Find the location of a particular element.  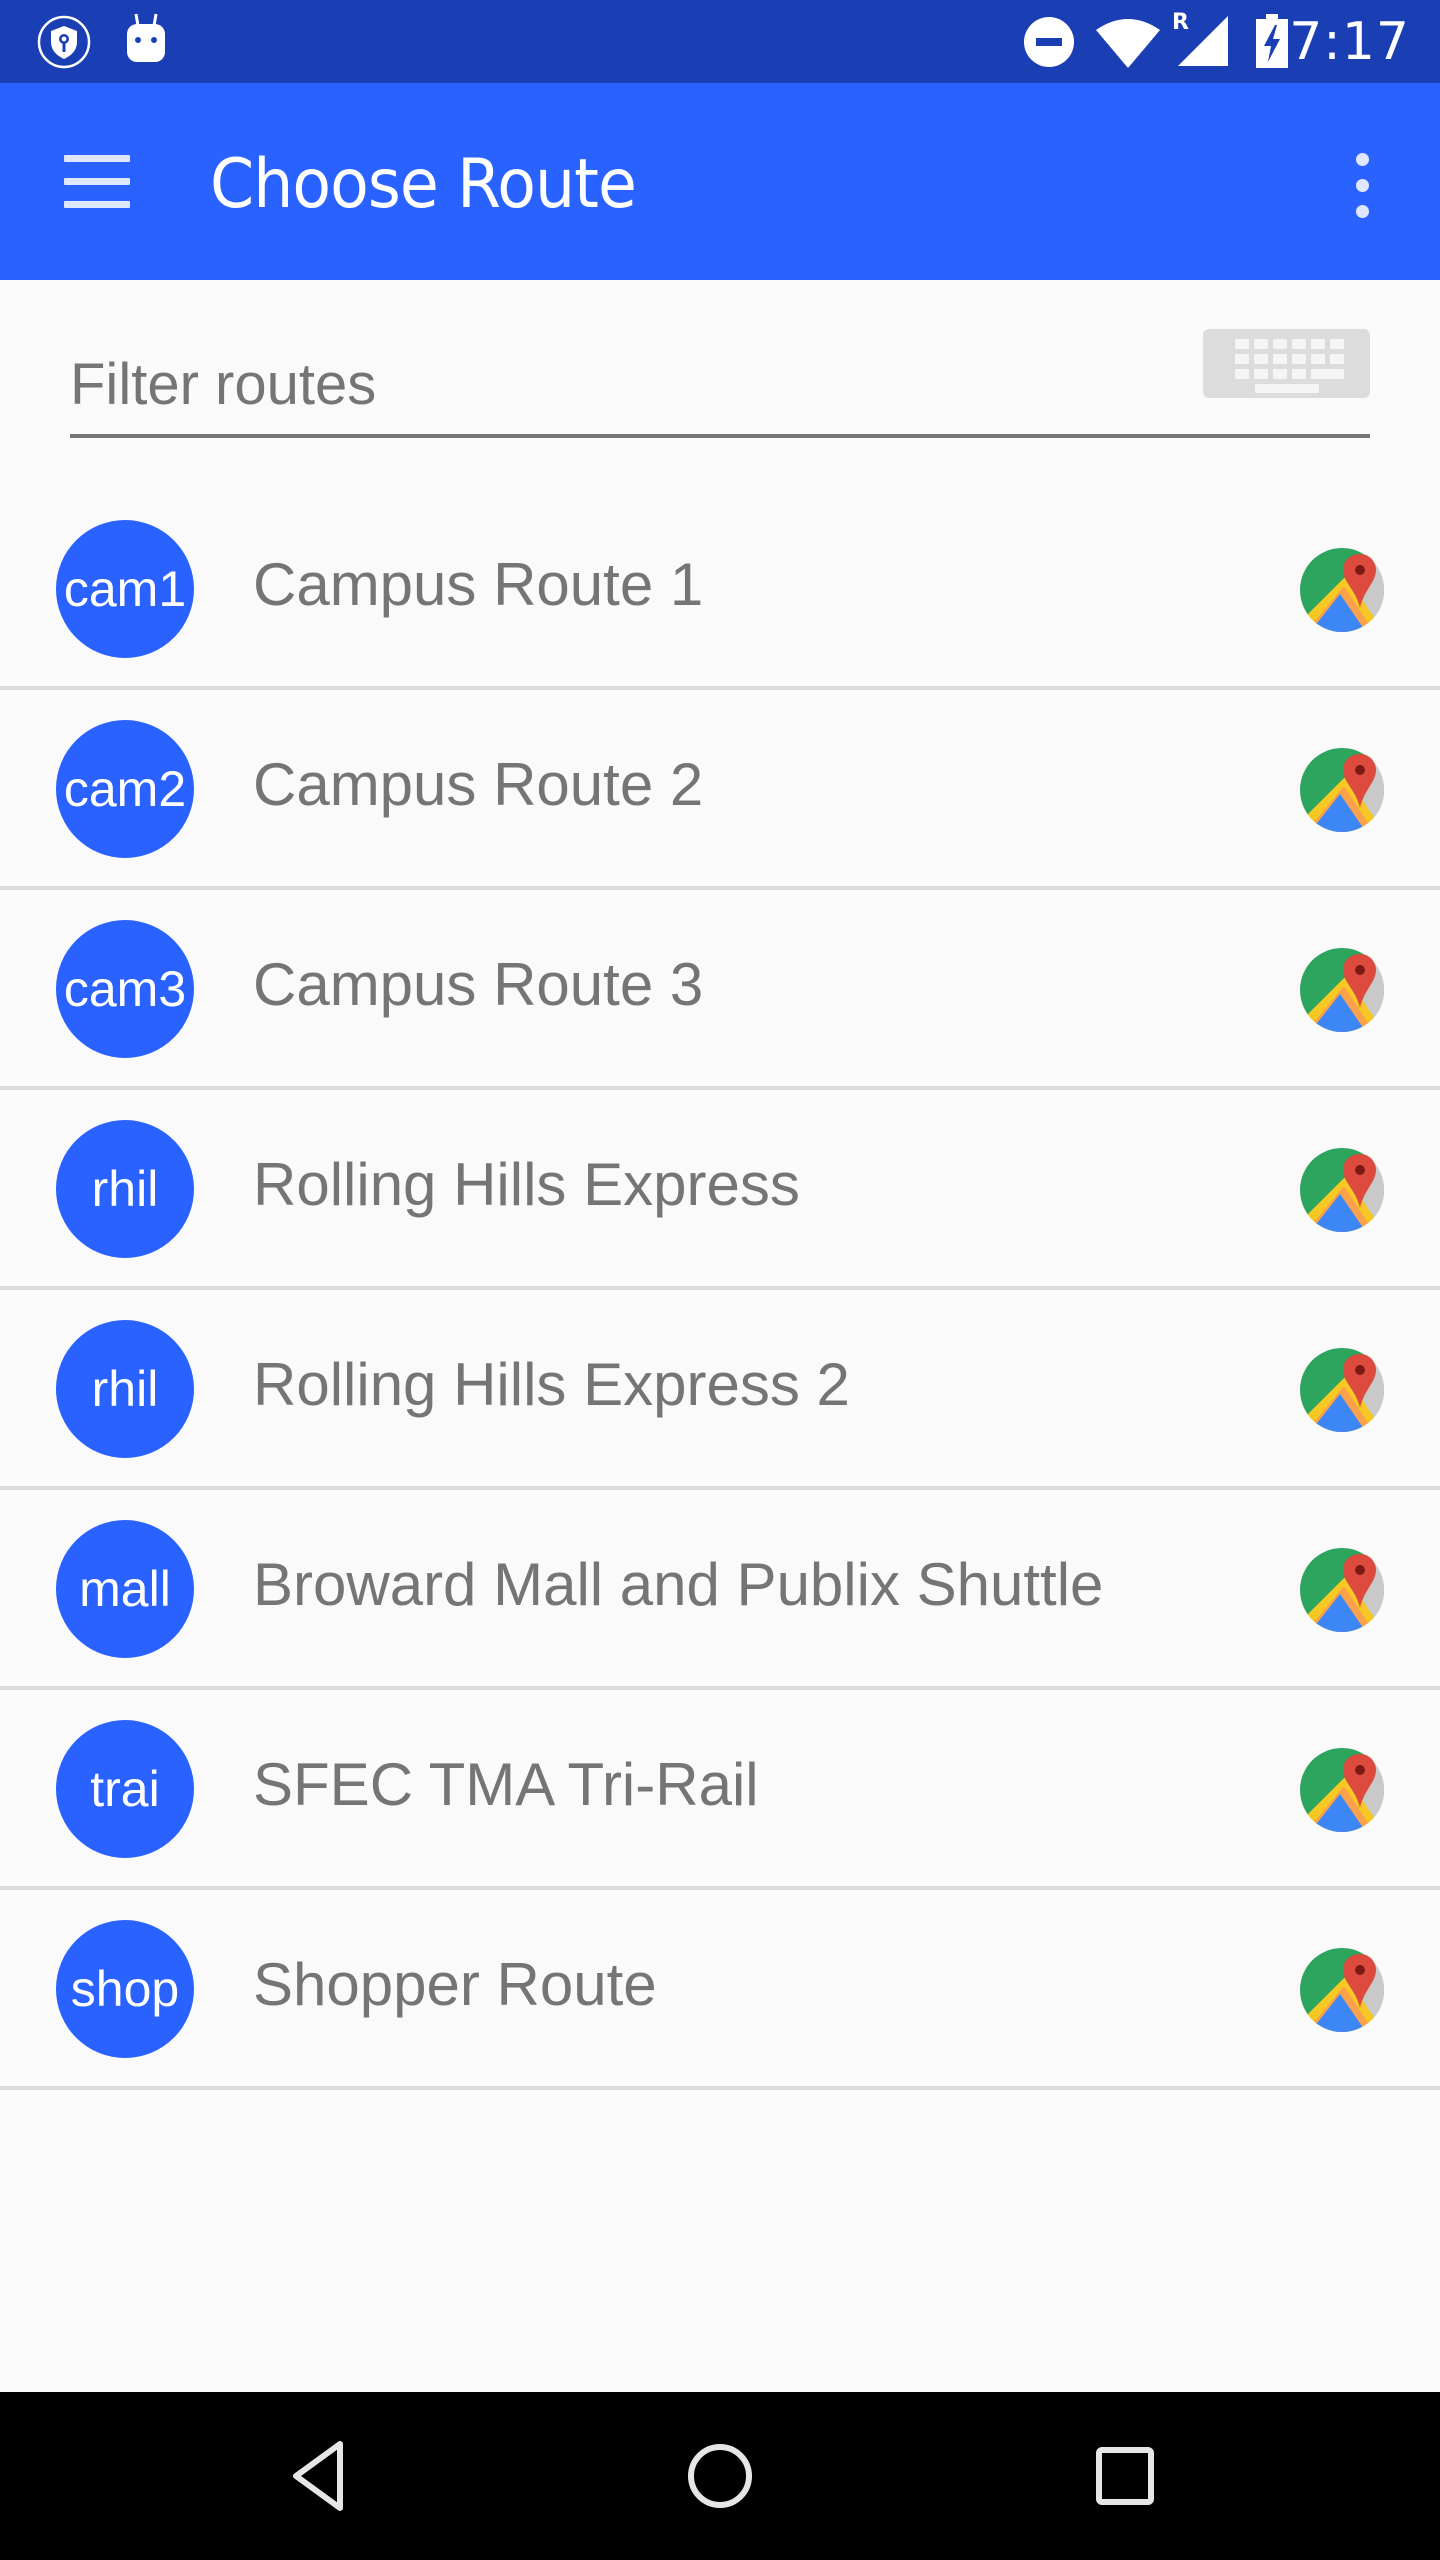

keyboard-icon is located at coordinates (1286, 363).